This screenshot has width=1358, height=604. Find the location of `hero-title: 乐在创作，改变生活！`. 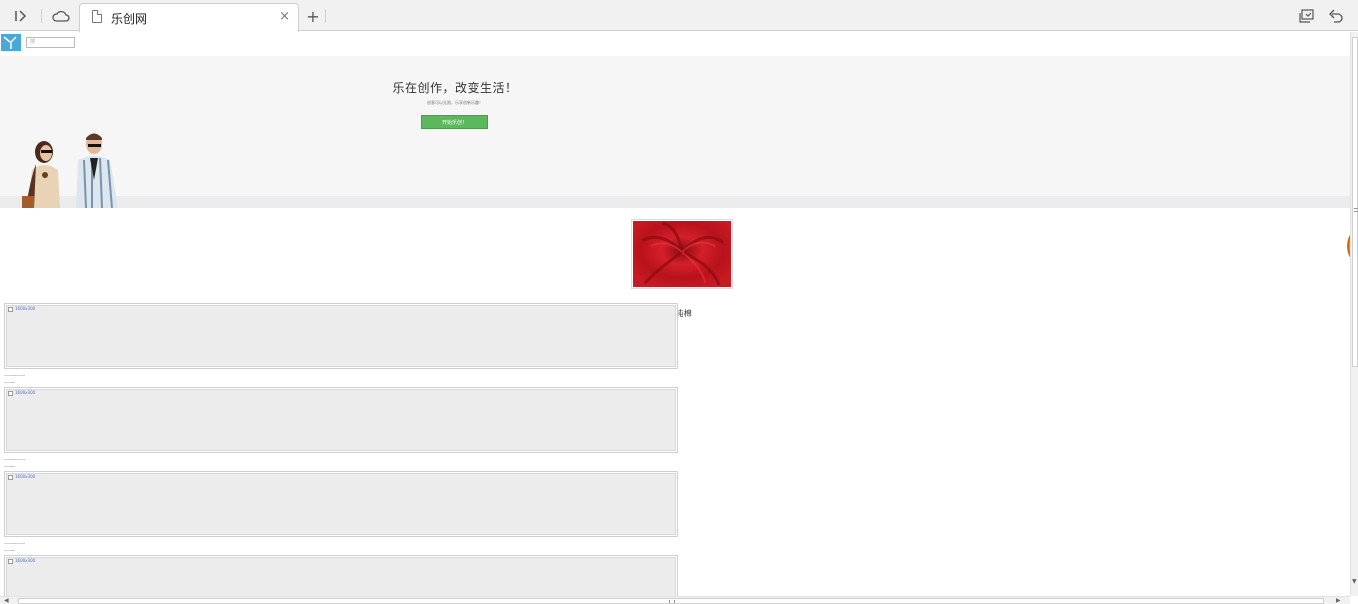

hero-title: 乐在创作，改变生活！ is located at coordinates (455, 88).